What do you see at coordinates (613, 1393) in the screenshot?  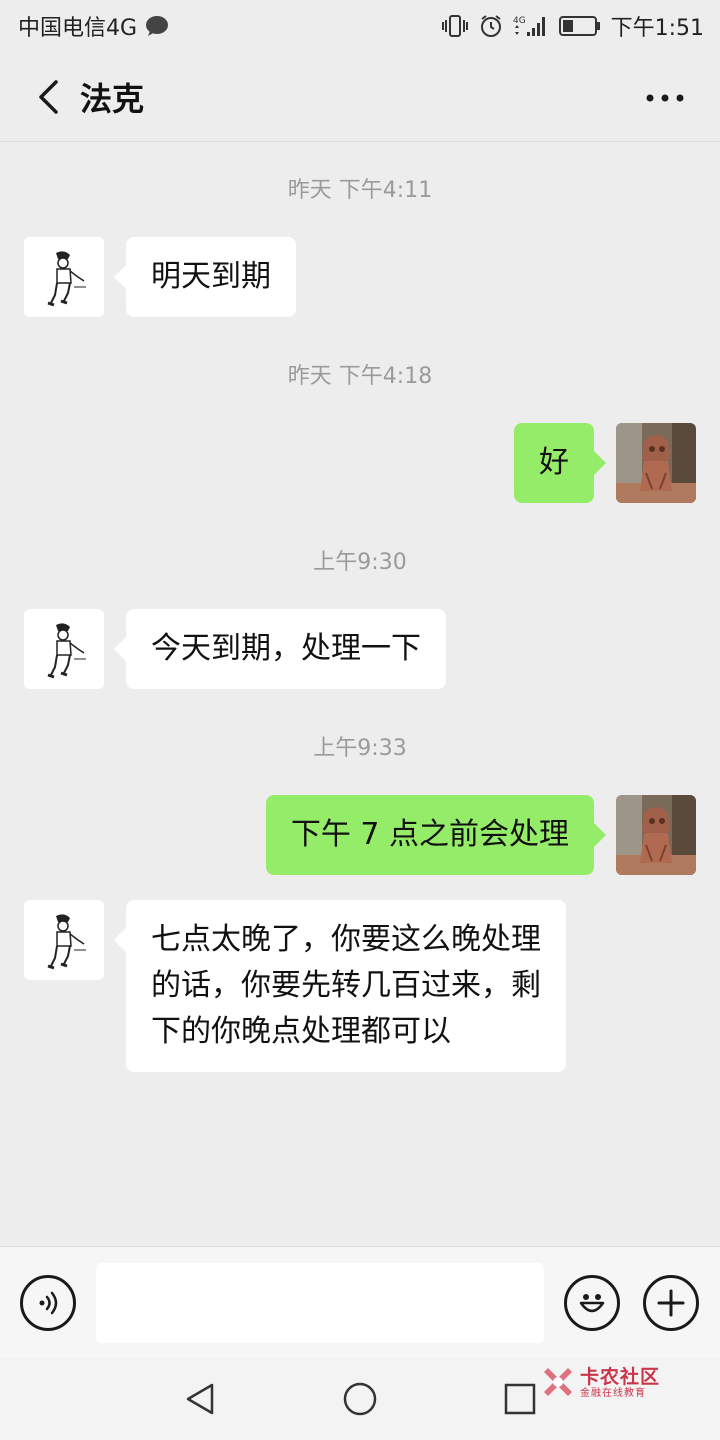 I see `watermark-subtitle: 金融在线教育` at bounding box center [613, 1393].